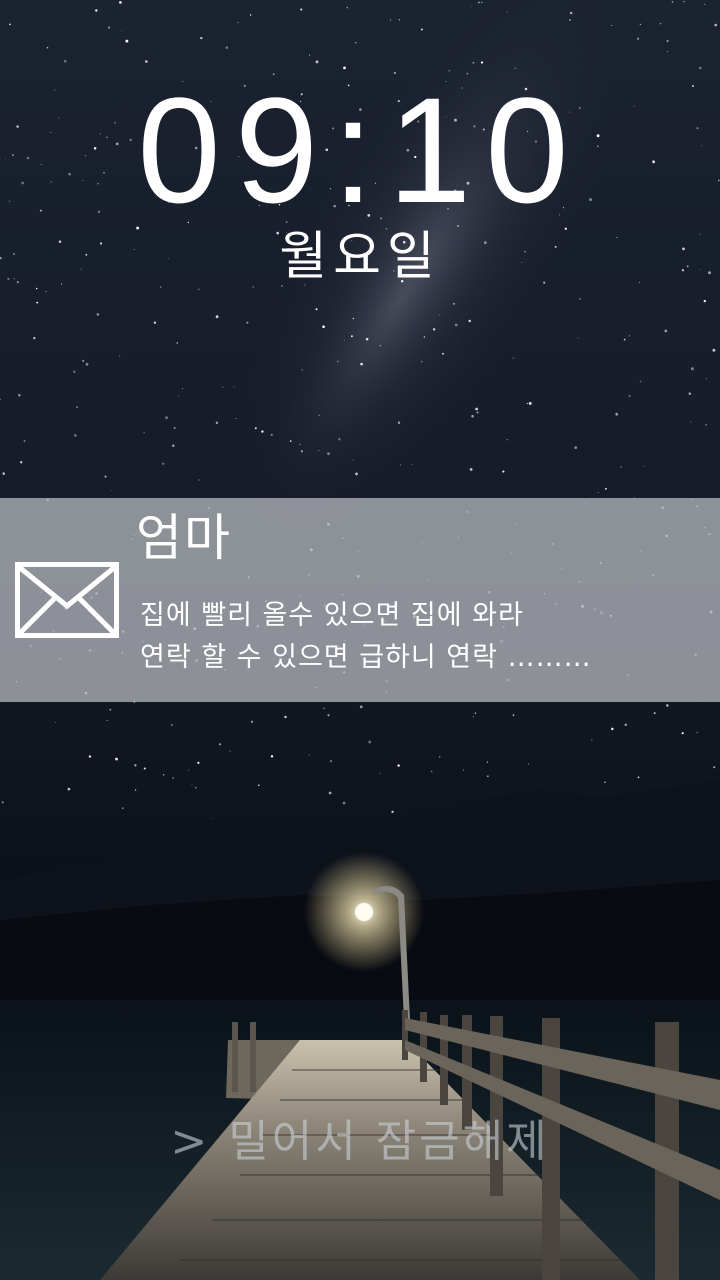 The width and height of the screenshot is (720, 1280). What do you see at coordinates (360, 257) in the screenshot?
I see `weekday-label: 월요일` at bounding box center [360, 257].